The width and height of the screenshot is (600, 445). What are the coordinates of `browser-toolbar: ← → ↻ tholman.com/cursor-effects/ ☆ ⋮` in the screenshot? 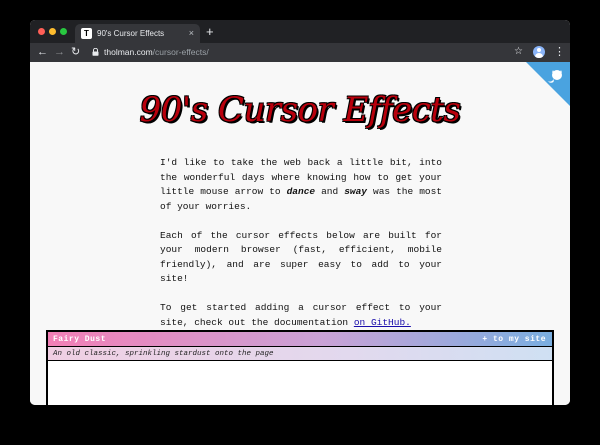 It's located at (300, 52).